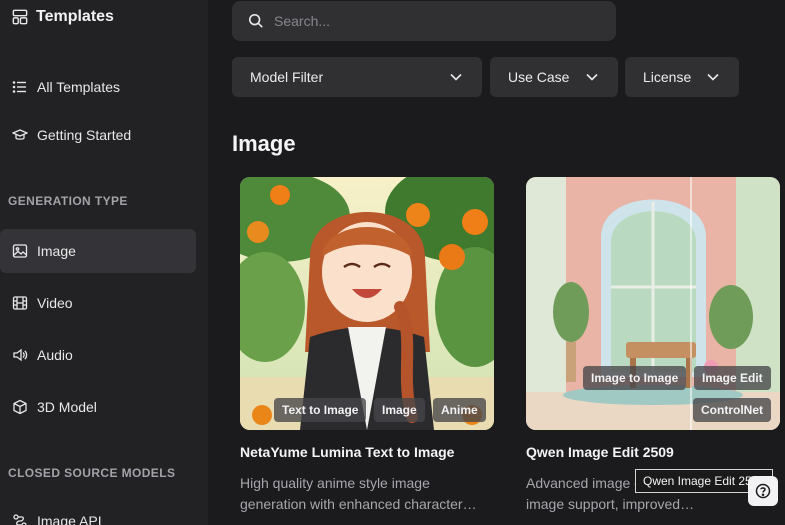 This screenshot has width=785, height=525. I want to click on sidebar-title: Templates, so click(75, 16).